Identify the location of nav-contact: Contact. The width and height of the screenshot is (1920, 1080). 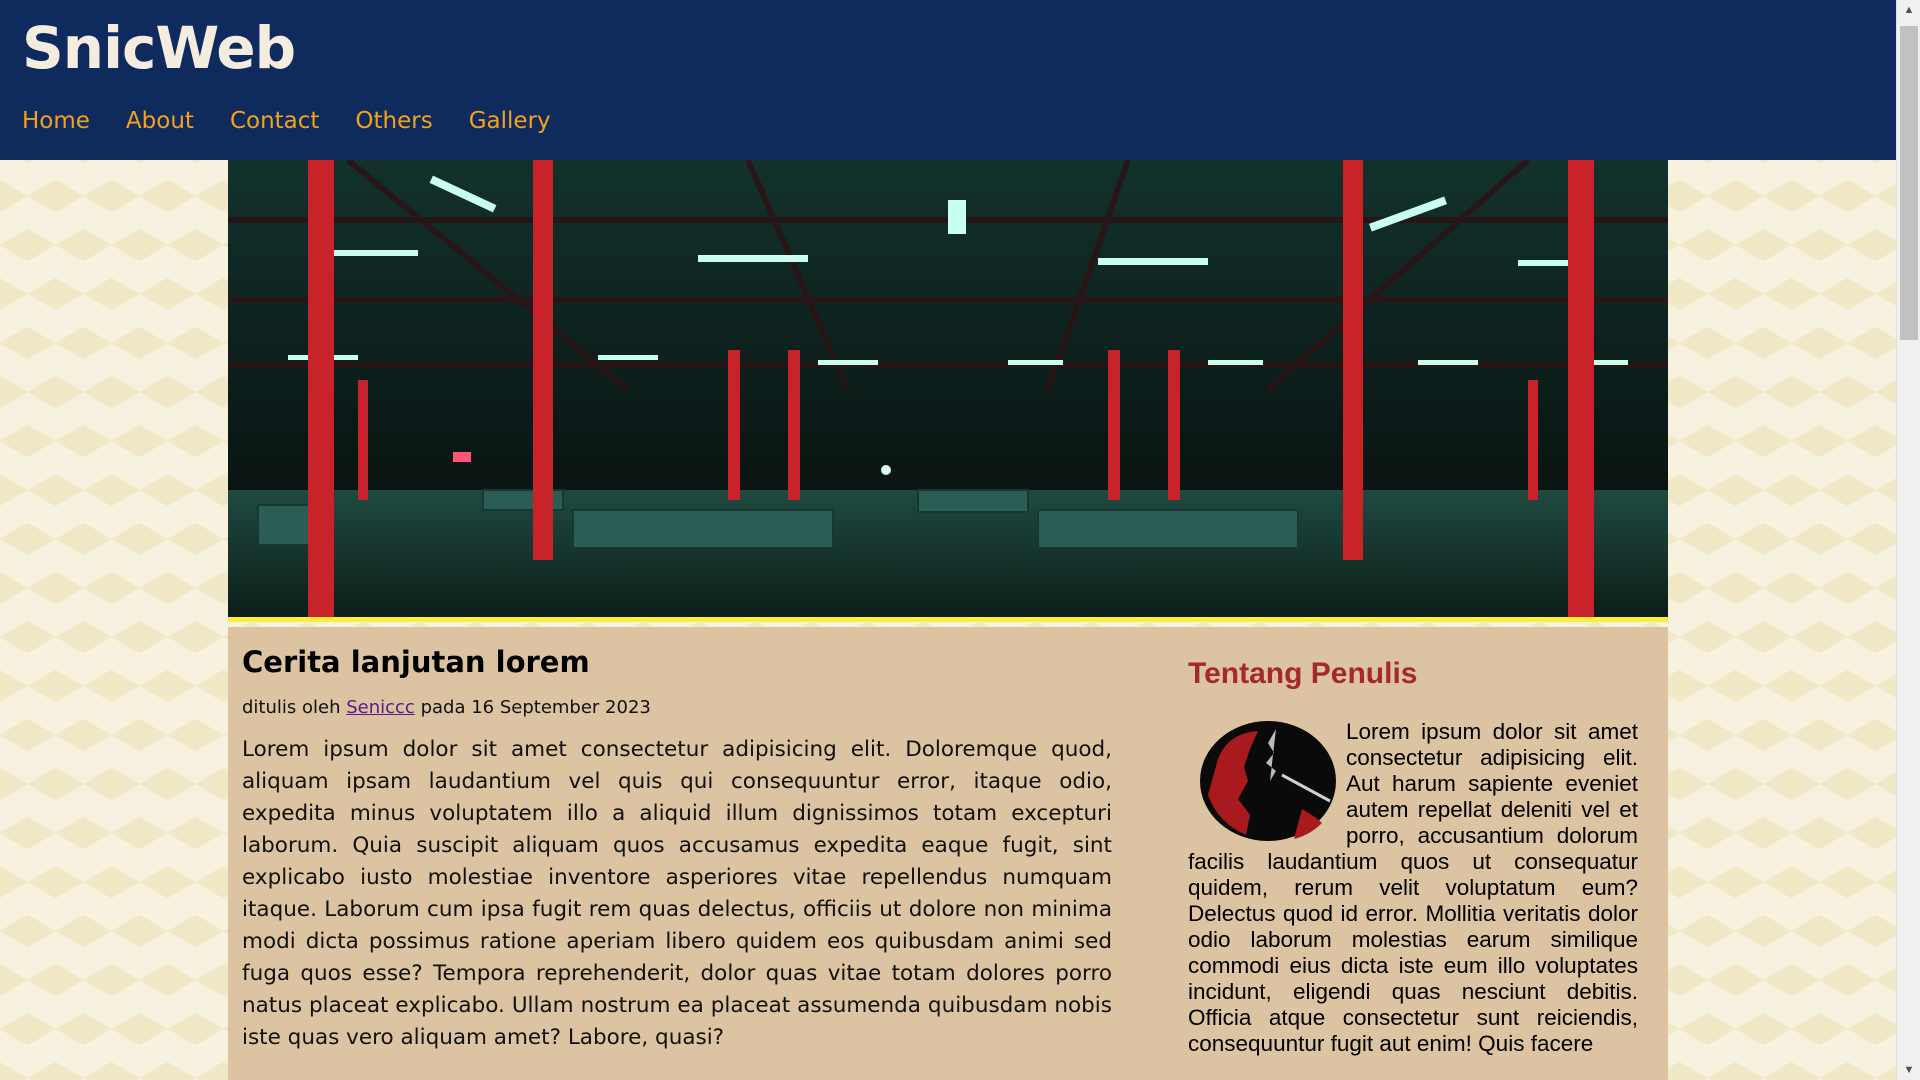
(274, 121).